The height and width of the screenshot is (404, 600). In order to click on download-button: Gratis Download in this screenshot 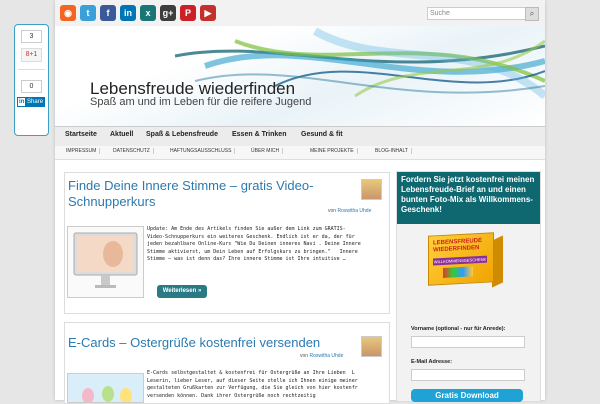, I will do `click(467, 395)`.